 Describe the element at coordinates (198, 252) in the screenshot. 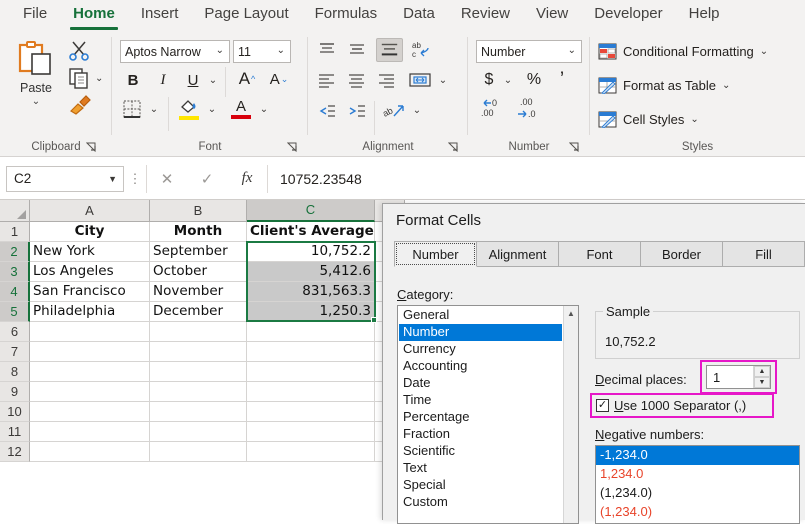

I see `cell-b2: September` at that location.